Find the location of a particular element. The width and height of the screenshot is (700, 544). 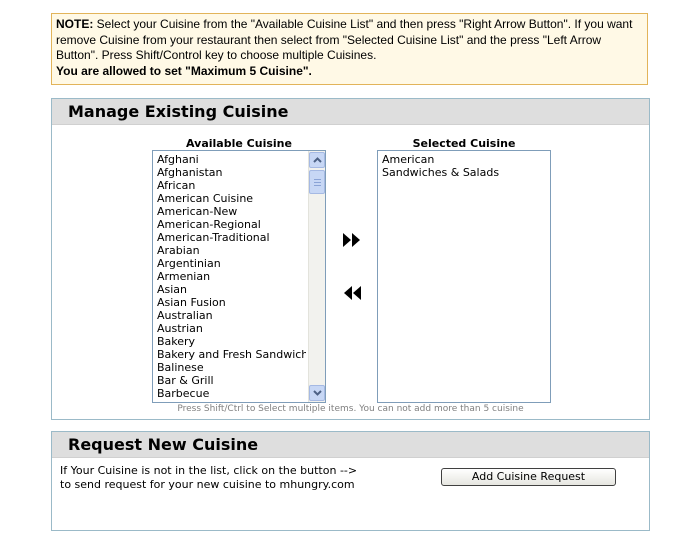

double-left-arrow-icon is located at coordinates (352, 293).